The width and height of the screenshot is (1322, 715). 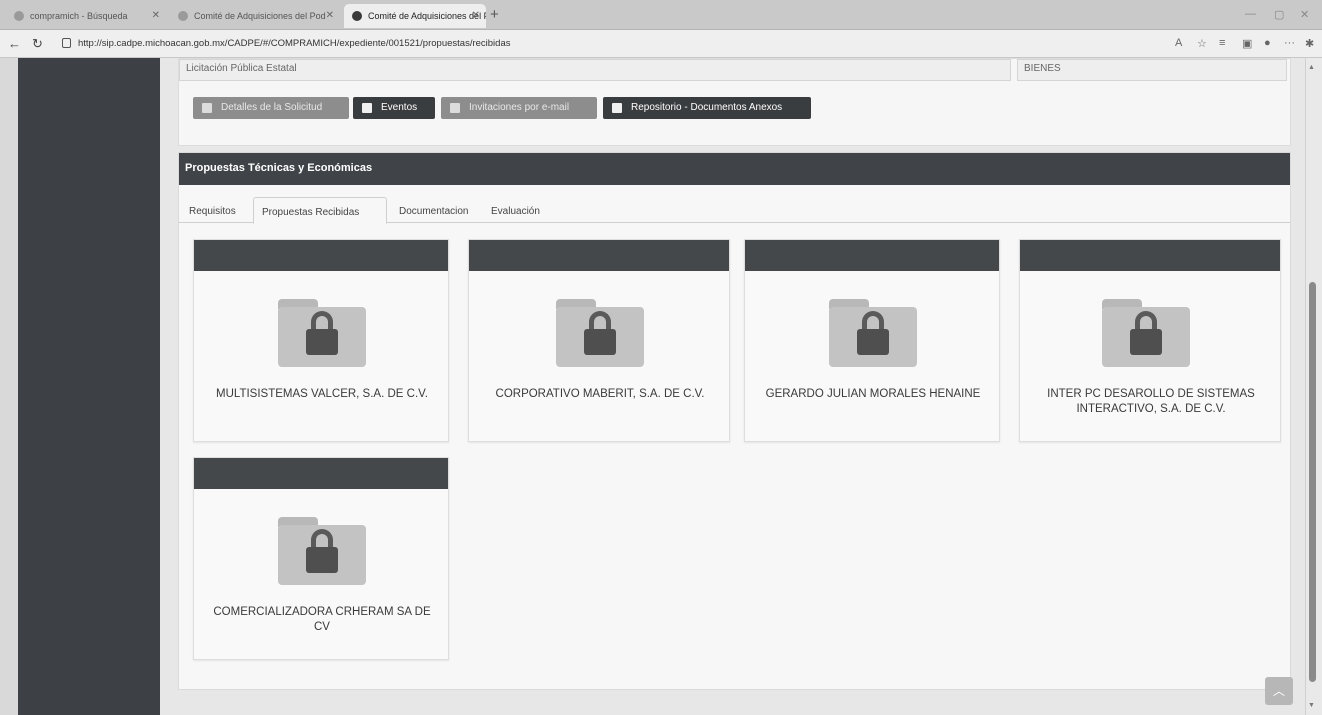 I want to click on procedure-type-field: Licitación Pública Estatal, so click(x=595, y=70).